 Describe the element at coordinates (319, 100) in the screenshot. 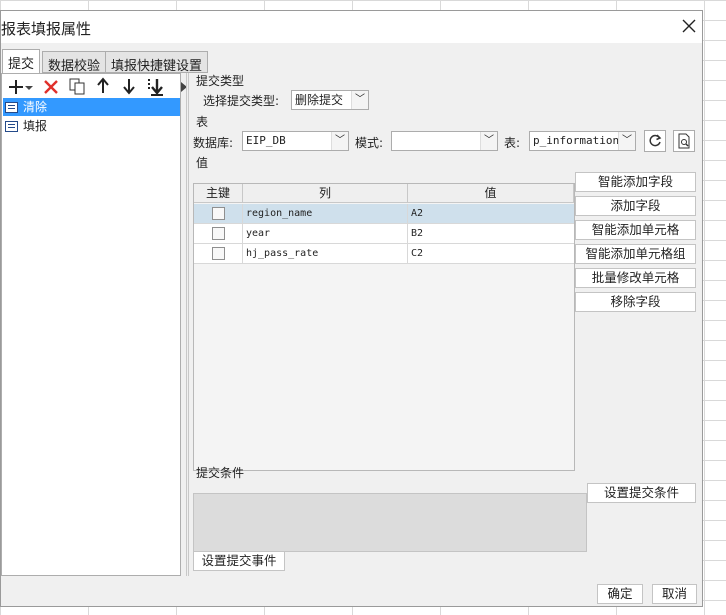

I see `submit-type-value: 删除提交` at that location.